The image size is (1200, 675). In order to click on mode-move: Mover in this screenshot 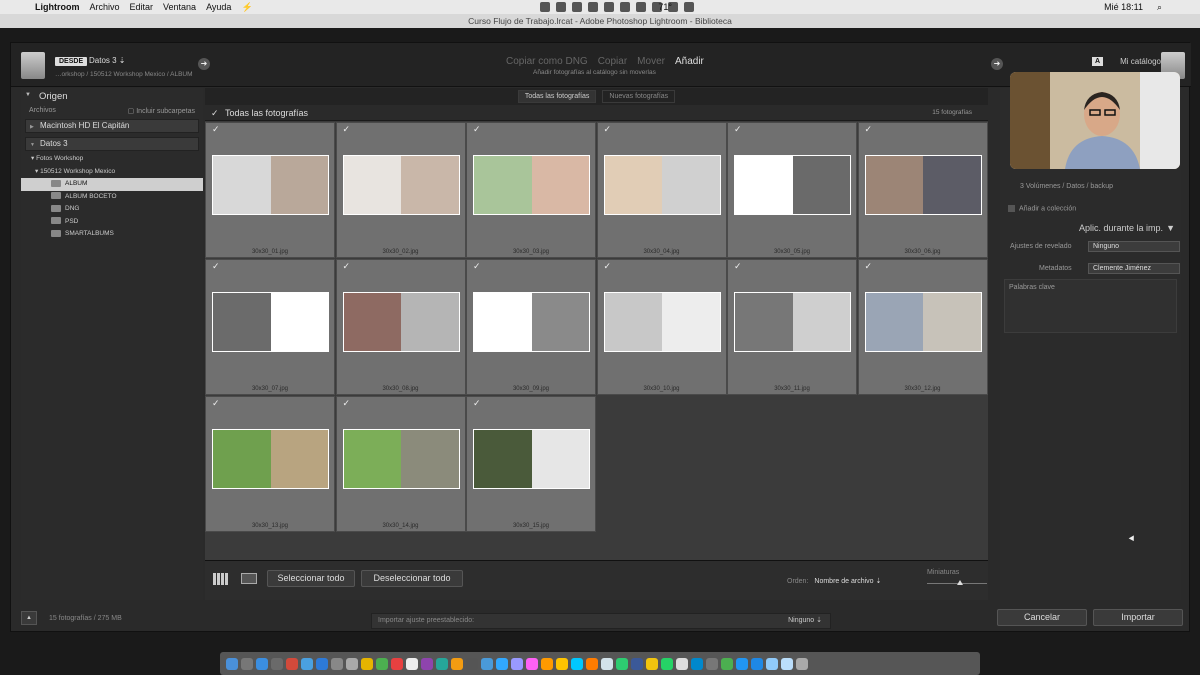, I will do `click(651, 61)`.